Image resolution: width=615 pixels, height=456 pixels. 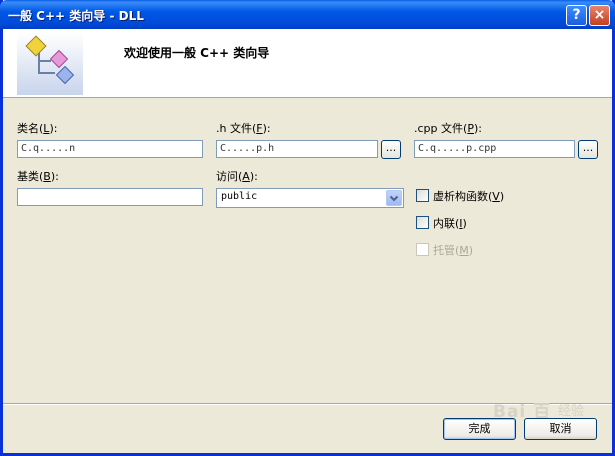 I want to click on h-file-label: .h 文件(F):, so click(x=243, y=128).